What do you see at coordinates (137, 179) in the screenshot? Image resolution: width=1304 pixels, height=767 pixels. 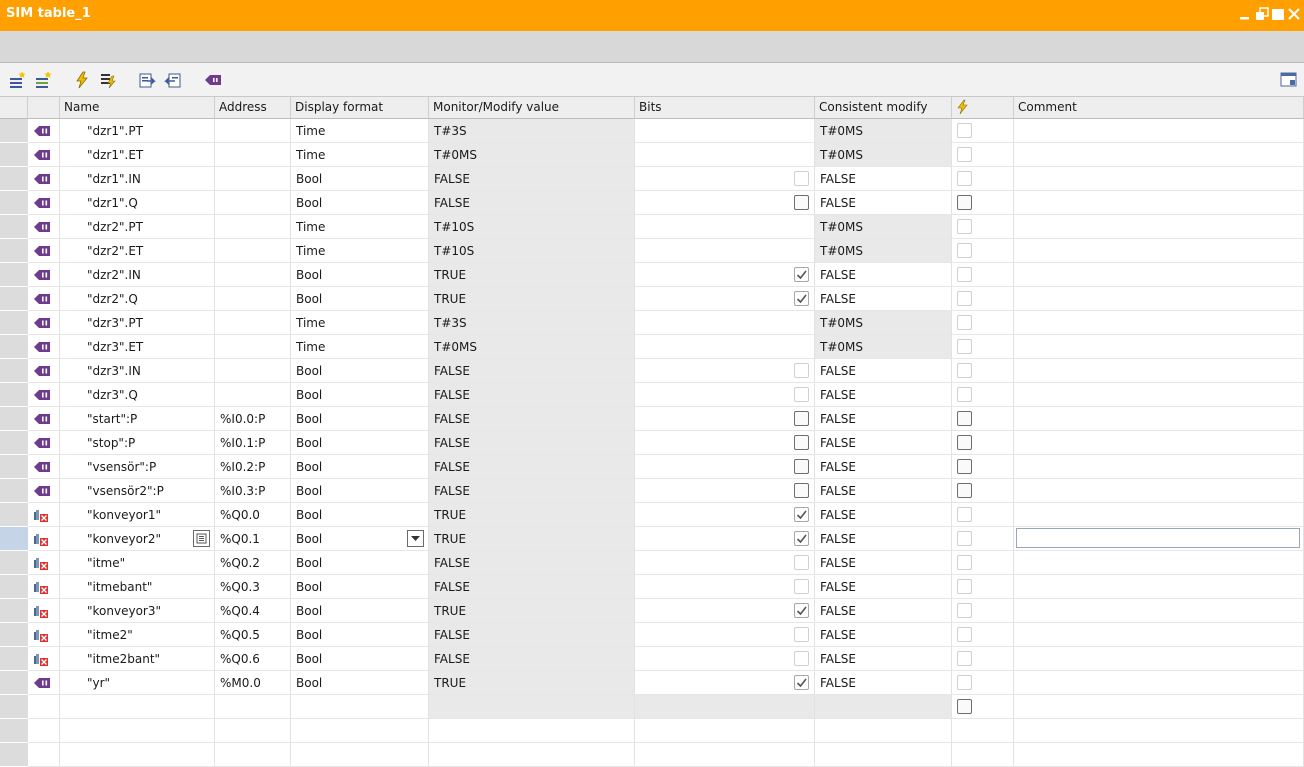 I see `name-cell: "dzr1".IN` at bounding box center [137, 179].